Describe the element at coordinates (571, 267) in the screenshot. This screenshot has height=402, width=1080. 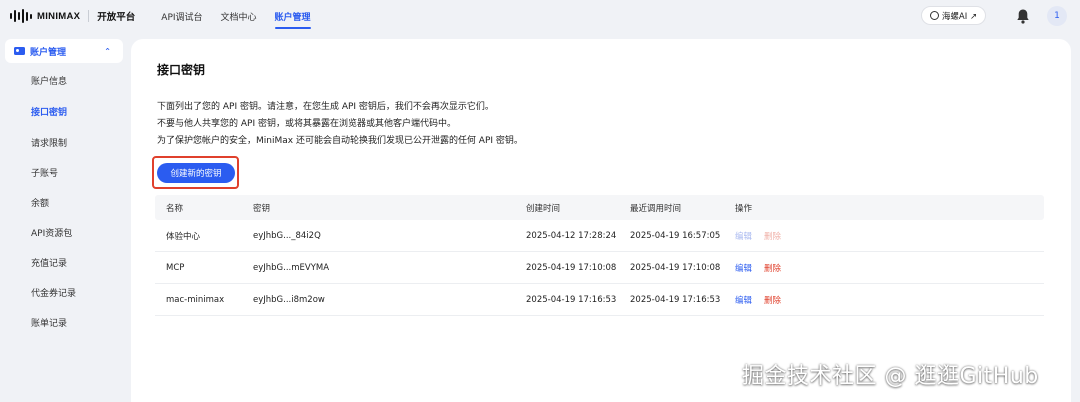
I see `created-time: 2025-04-19 17:10:08` at that location.